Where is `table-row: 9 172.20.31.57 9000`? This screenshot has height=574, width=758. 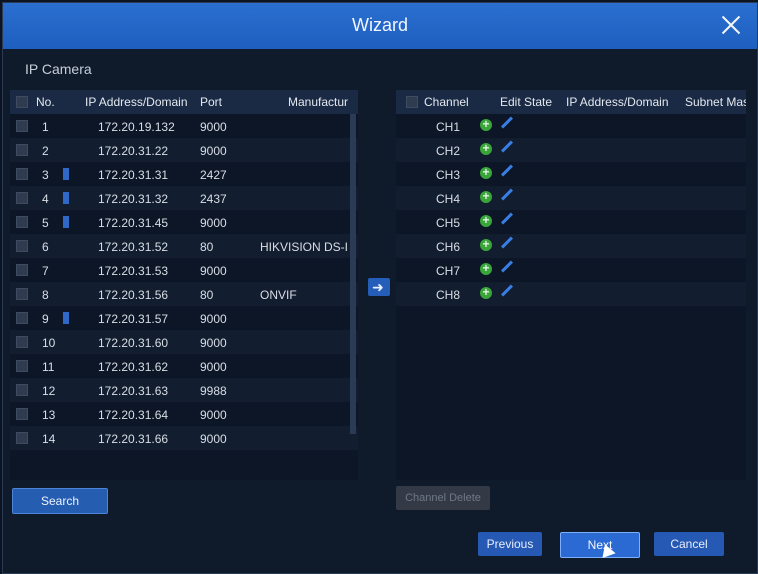
table-row: 9 172.20.31.57 9000 is located at coordinates (184, 318).